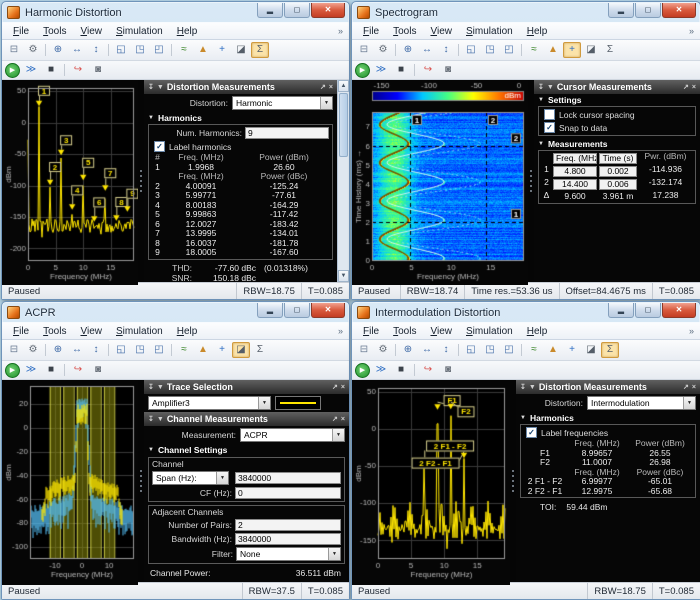  What do you see at coordinates (440, 182) in the screenshot?
I see `spectrogram-plot-canvas` at bounding box center [440, 182].